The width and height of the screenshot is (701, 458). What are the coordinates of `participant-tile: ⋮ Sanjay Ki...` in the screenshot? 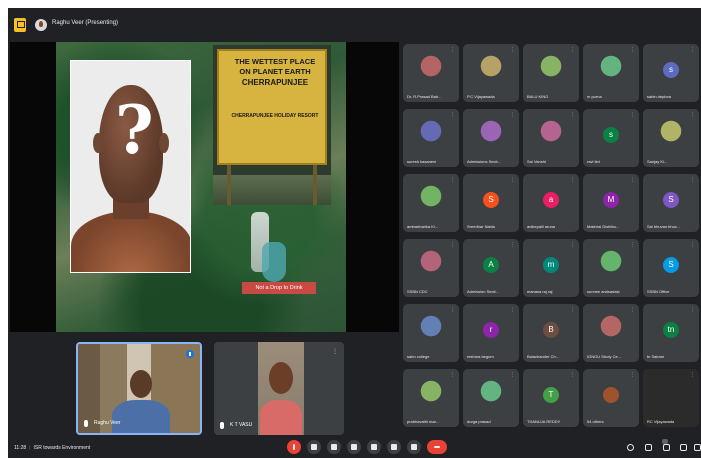 It's located at (671, 138).